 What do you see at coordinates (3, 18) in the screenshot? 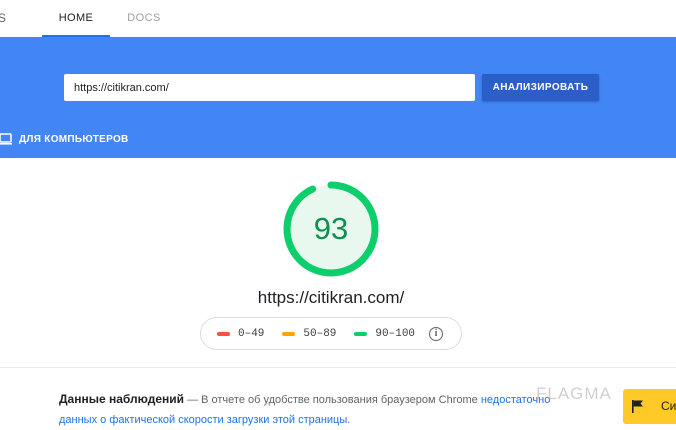
I see `tab-partial: S` at bounding box center [3, 18].